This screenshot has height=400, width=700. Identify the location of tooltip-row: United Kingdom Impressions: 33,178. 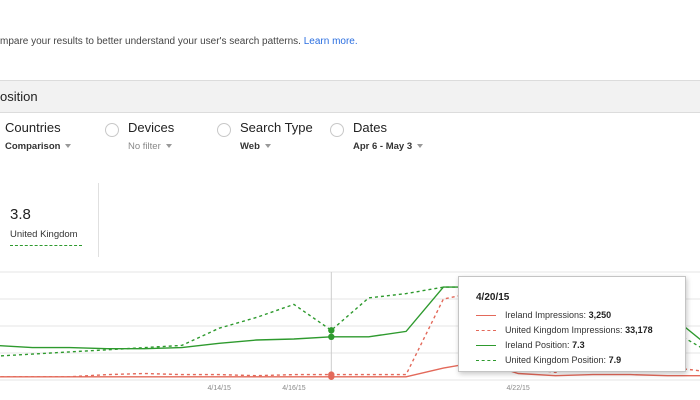
(564, 330).